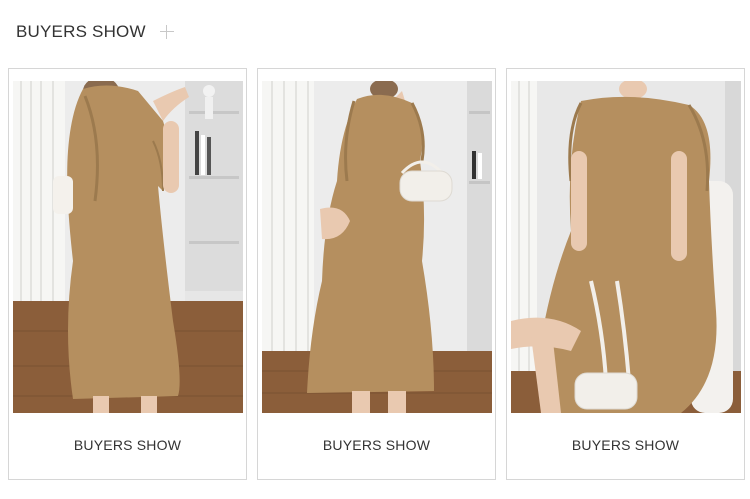 The width and height of the screenshot is (750, 499). Describe the element at coordinates (166, 32) in the screenshot. I see `plus-icon` at that location.